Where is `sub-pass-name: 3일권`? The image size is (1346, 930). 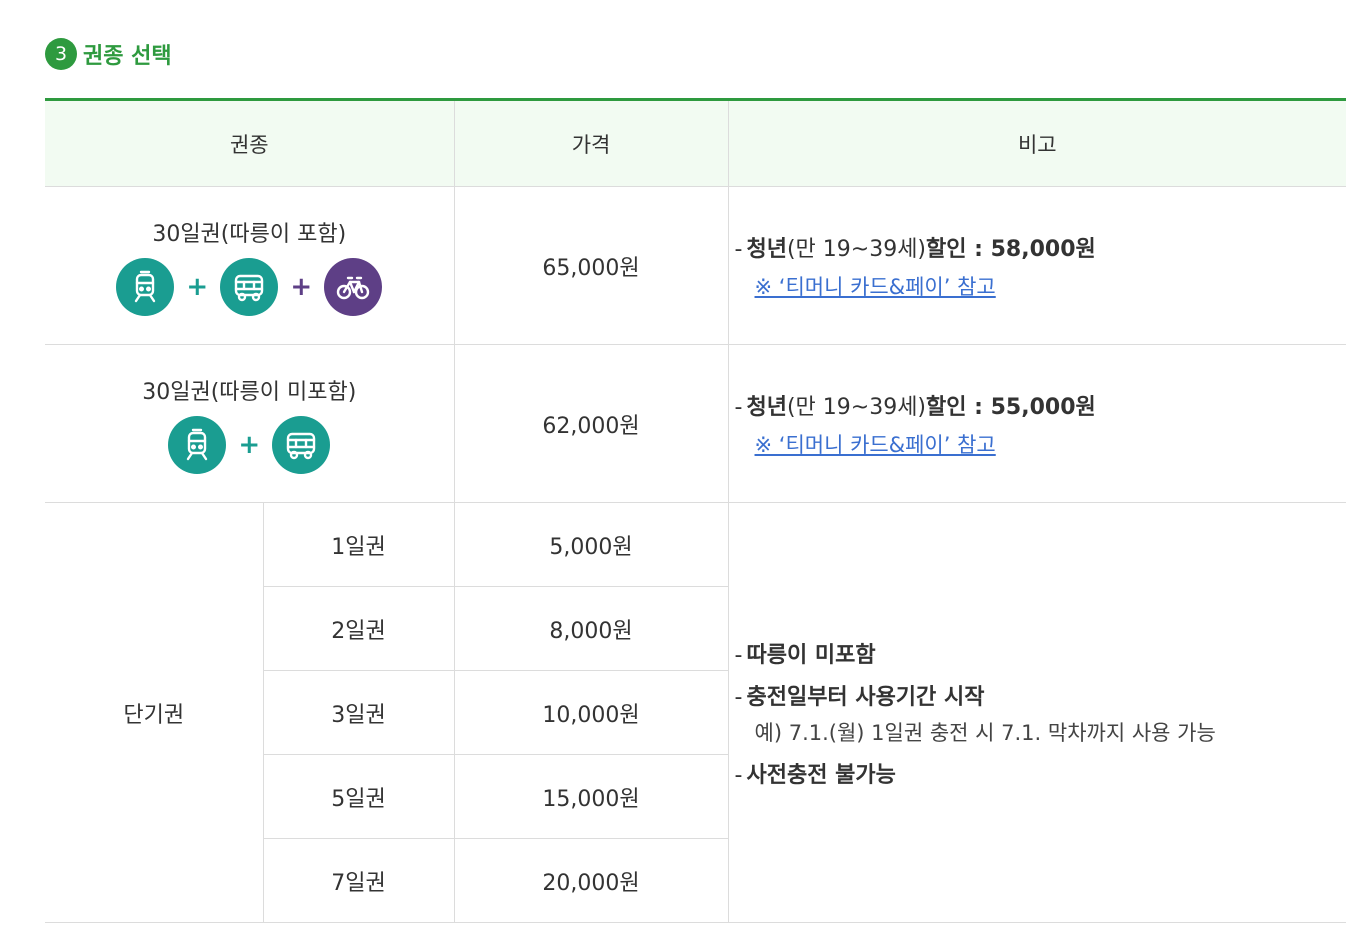 sub-pass-name: 3일권 is located at coordinates (359, 712).